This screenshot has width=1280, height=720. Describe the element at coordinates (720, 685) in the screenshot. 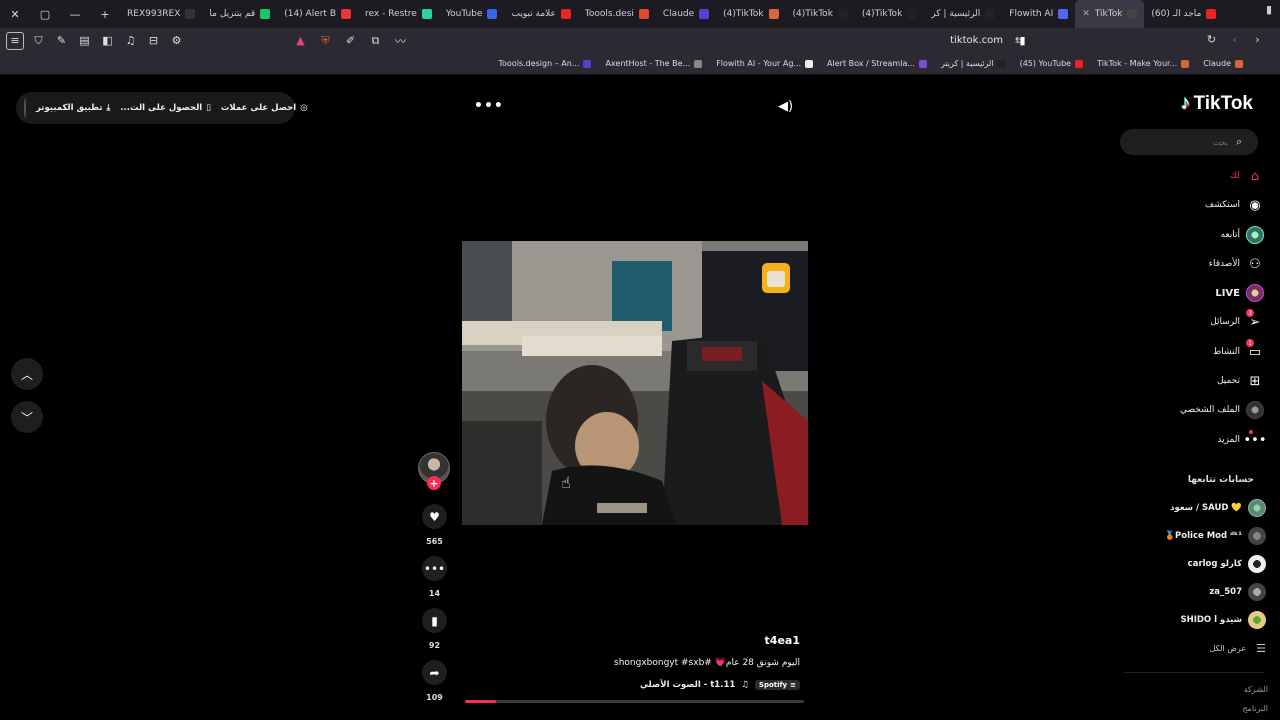

I see `music-row: الصوت الأصلي - t1.11 ♫ Spotify ≡` at that location.